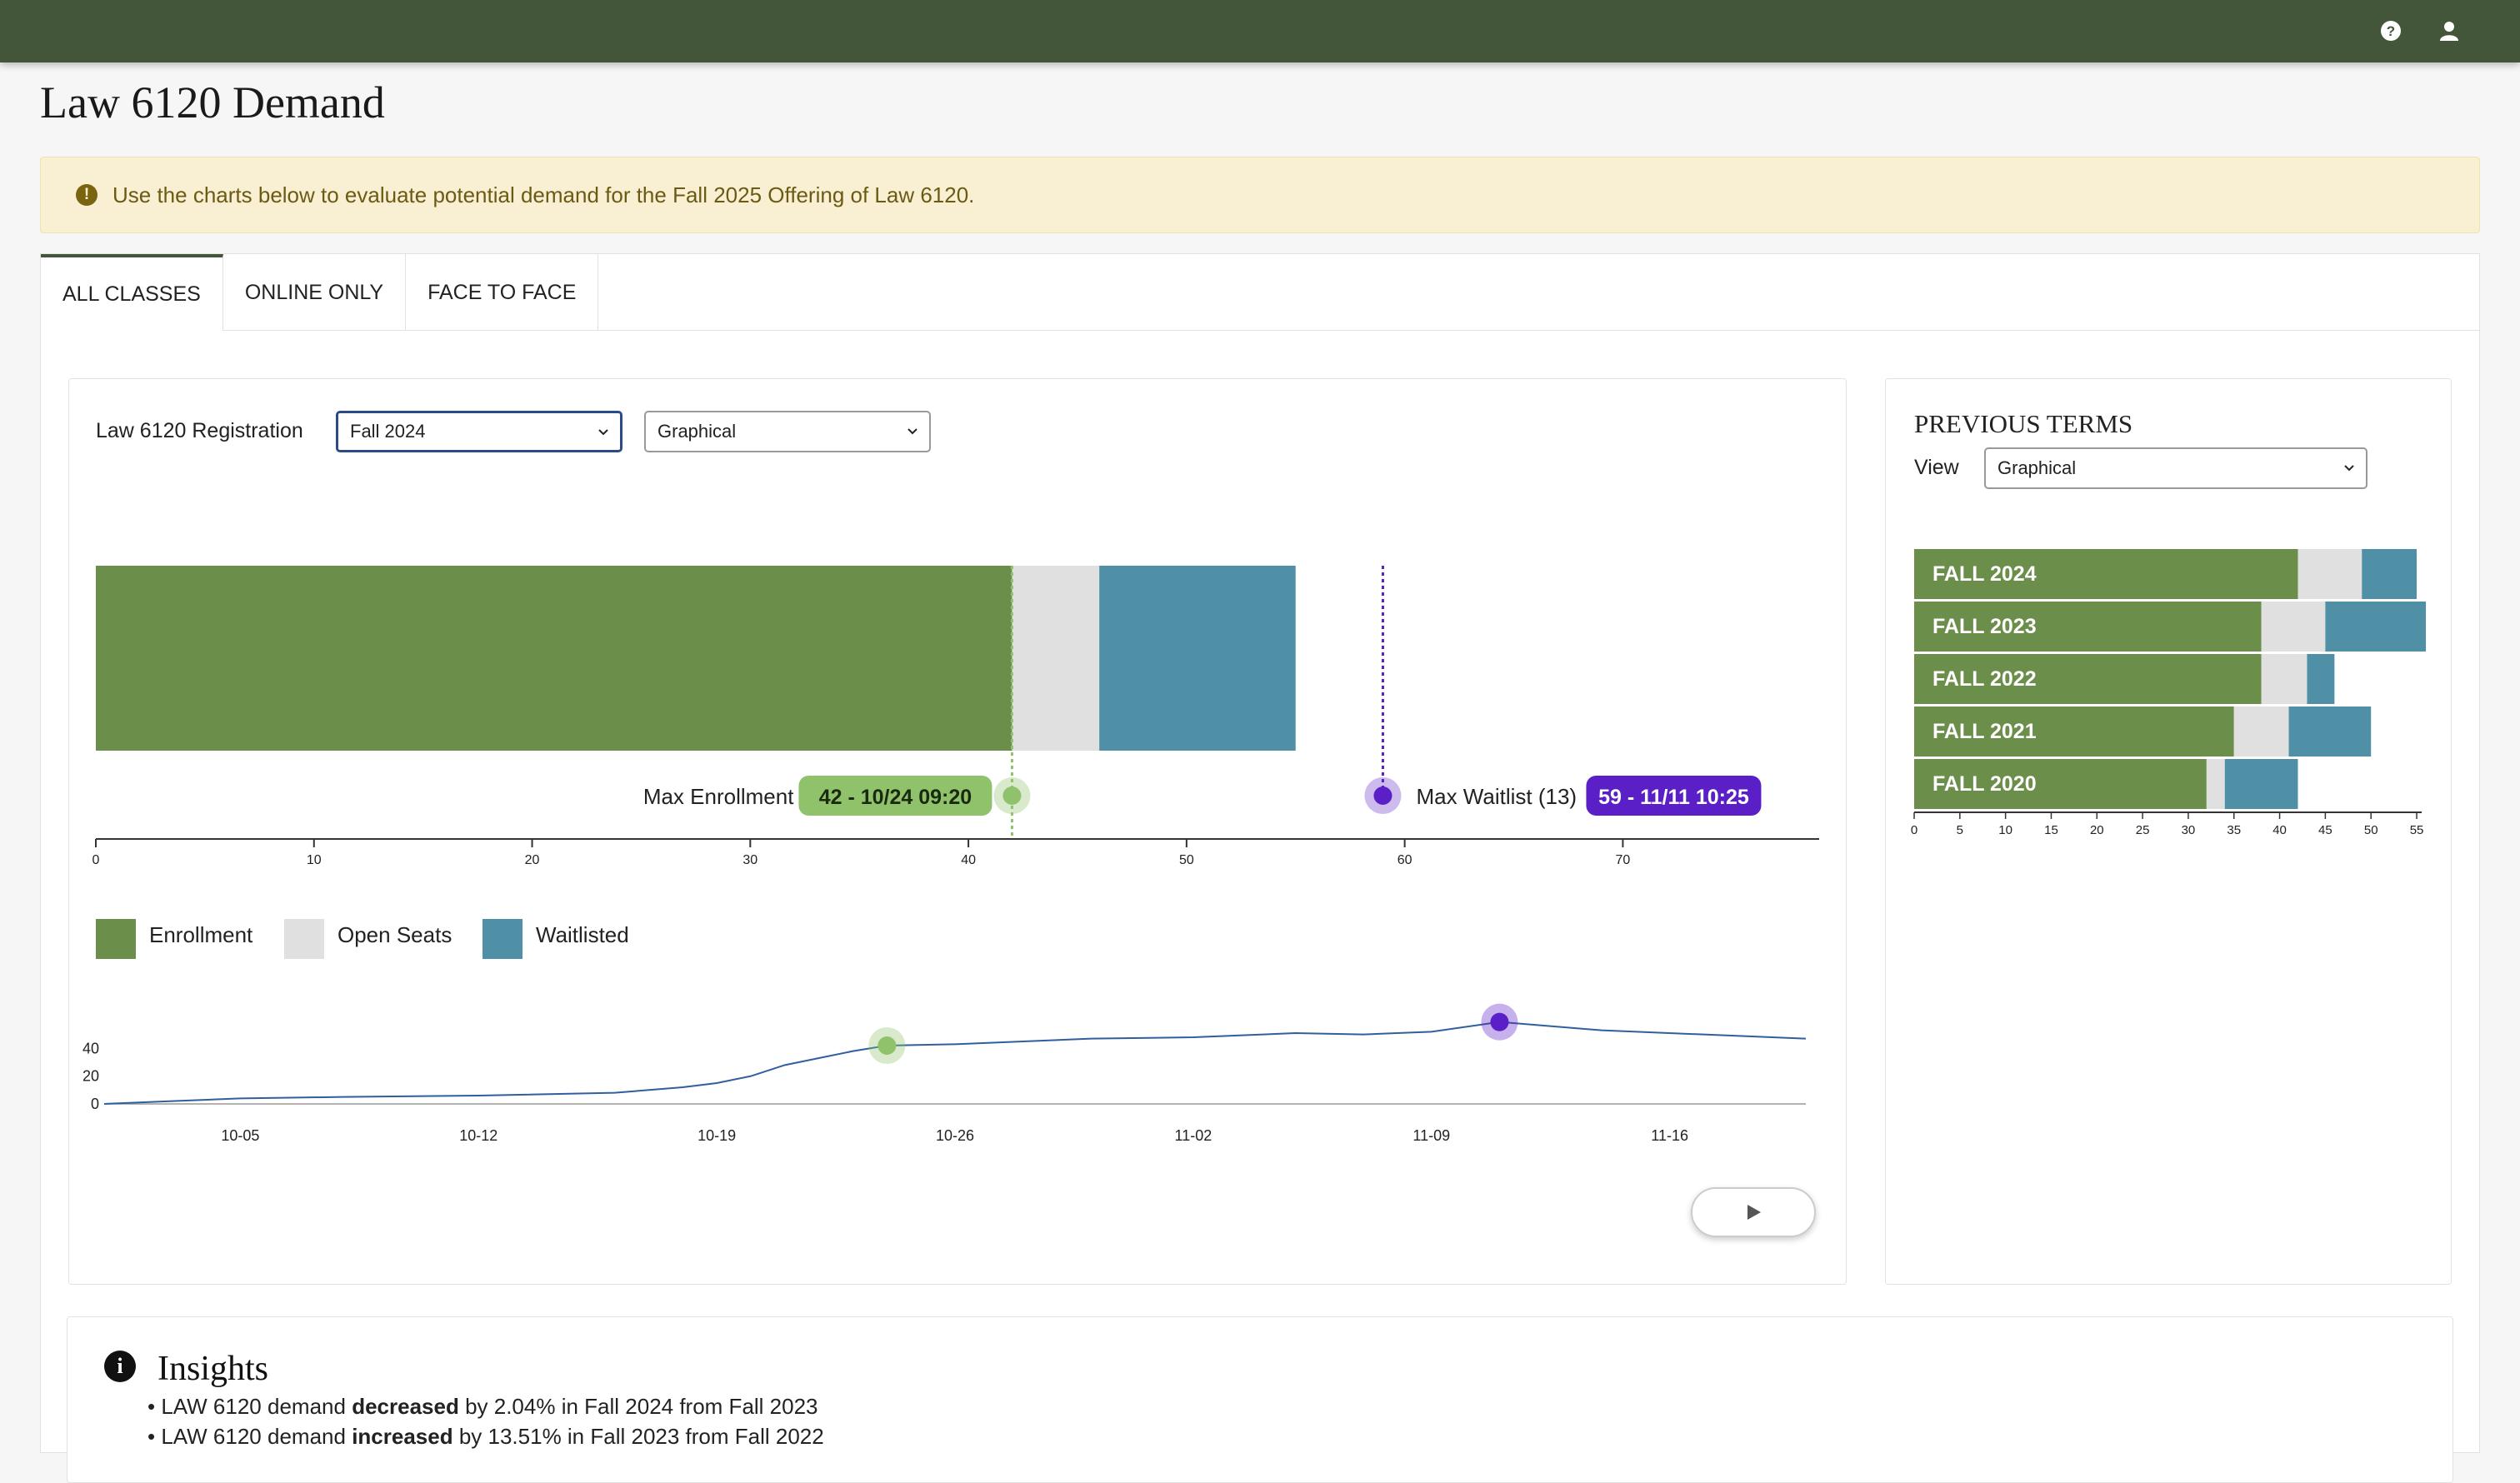 The image size is (2520, 1483). Describe the element at coordinates (1496, 797) in the screenshot. I see `max-waitlist-label: Max Waitlist (13)` at that location.